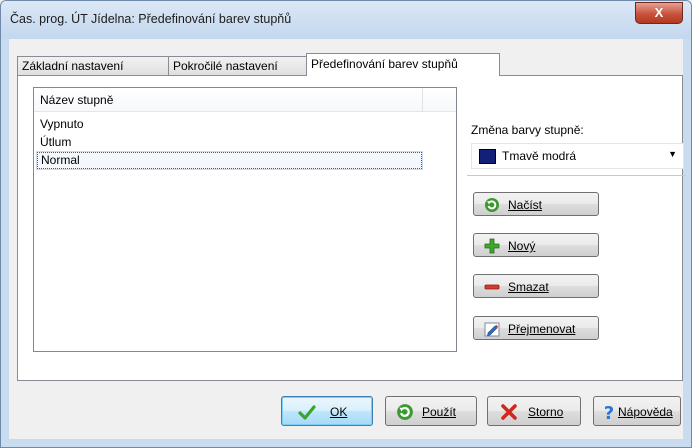  Describe the element at coordinates (229, 160) in the screenshot. I see `list-item-normal: Normal` at that location.